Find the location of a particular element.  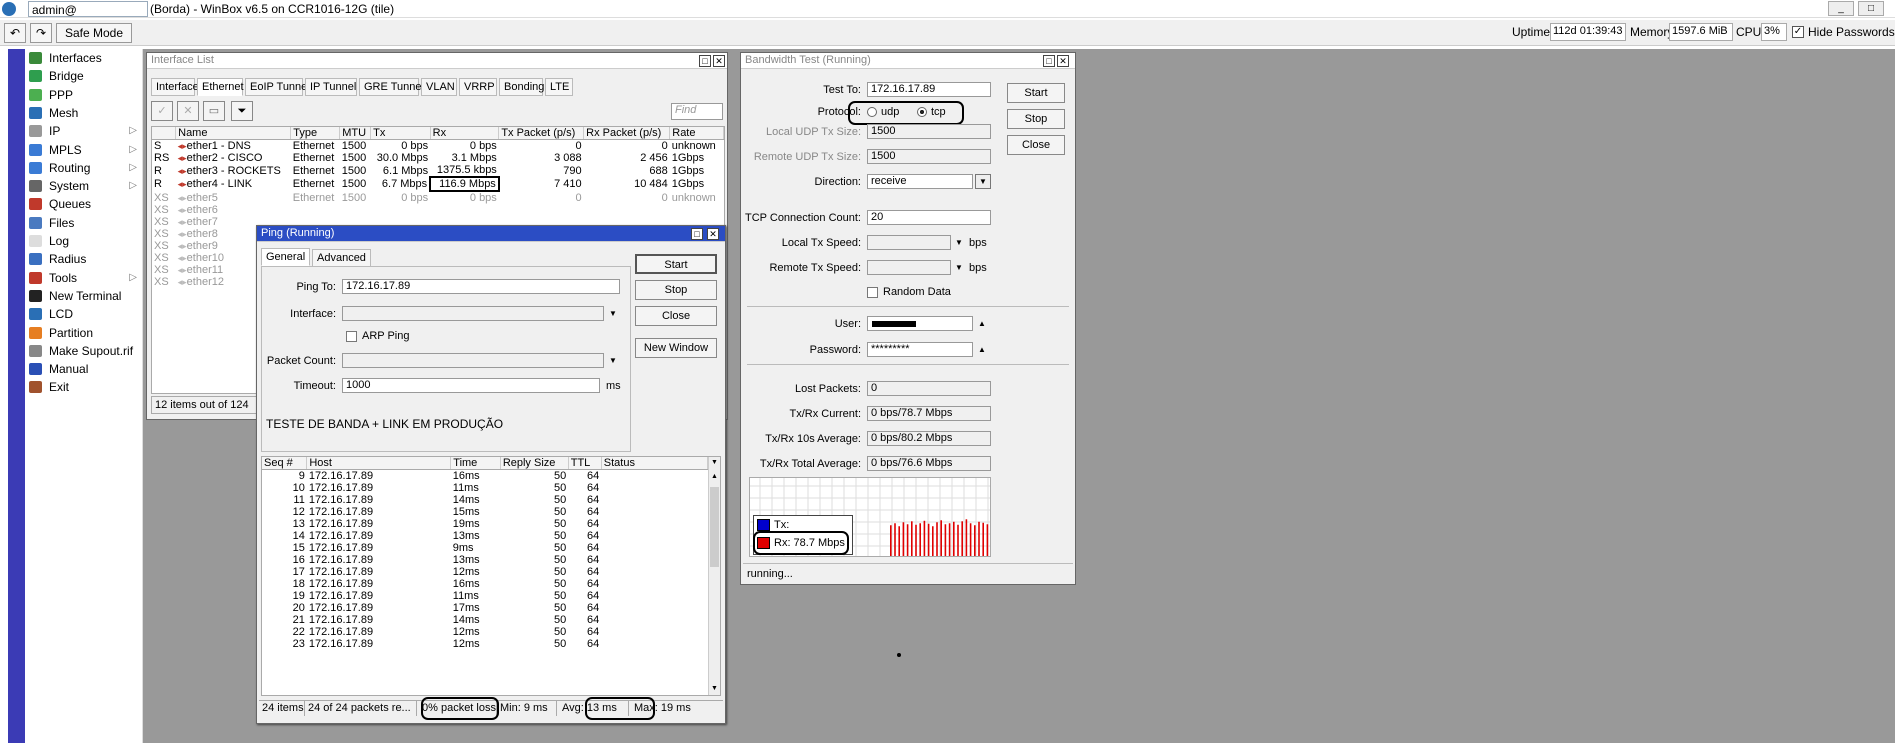

menu-item-exit: Exit is located at coordinates (84, 387).